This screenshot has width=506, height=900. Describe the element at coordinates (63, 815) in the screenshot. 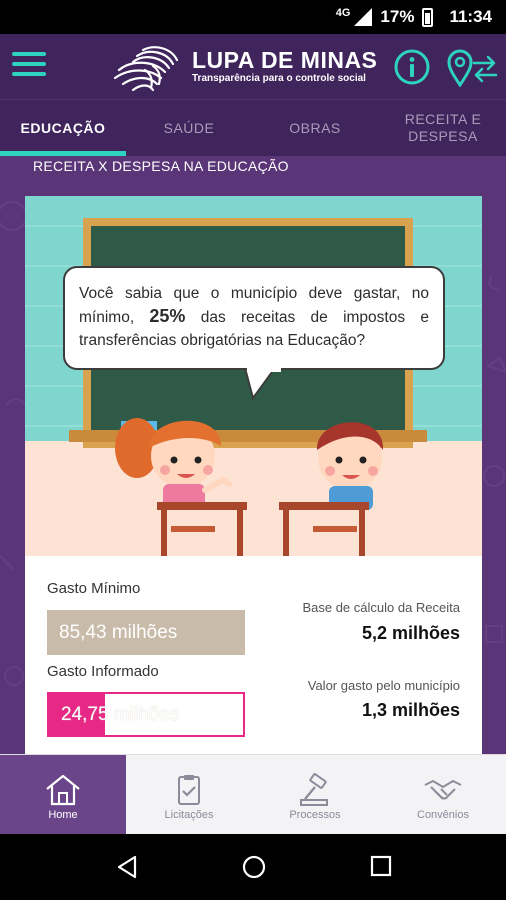

I see `nav-home-label: Home` at that location.